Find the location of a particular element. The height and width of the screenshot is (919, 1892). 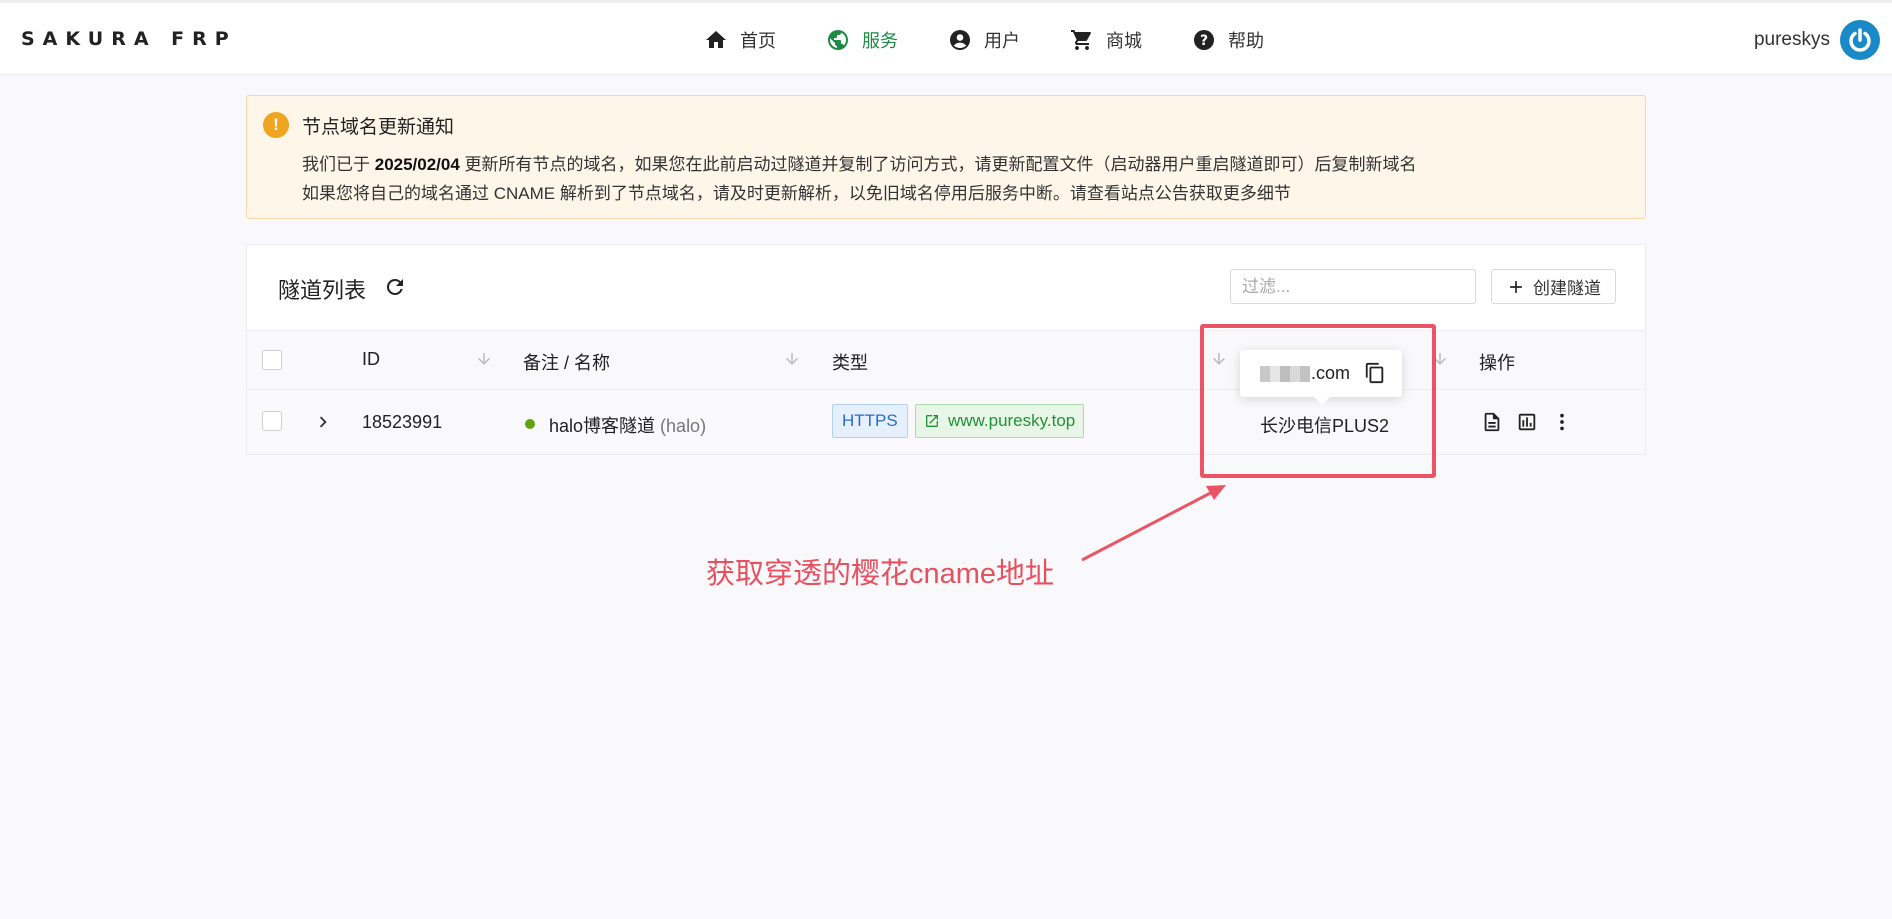

help-icon: ? is located at coordinates (1204, 40).